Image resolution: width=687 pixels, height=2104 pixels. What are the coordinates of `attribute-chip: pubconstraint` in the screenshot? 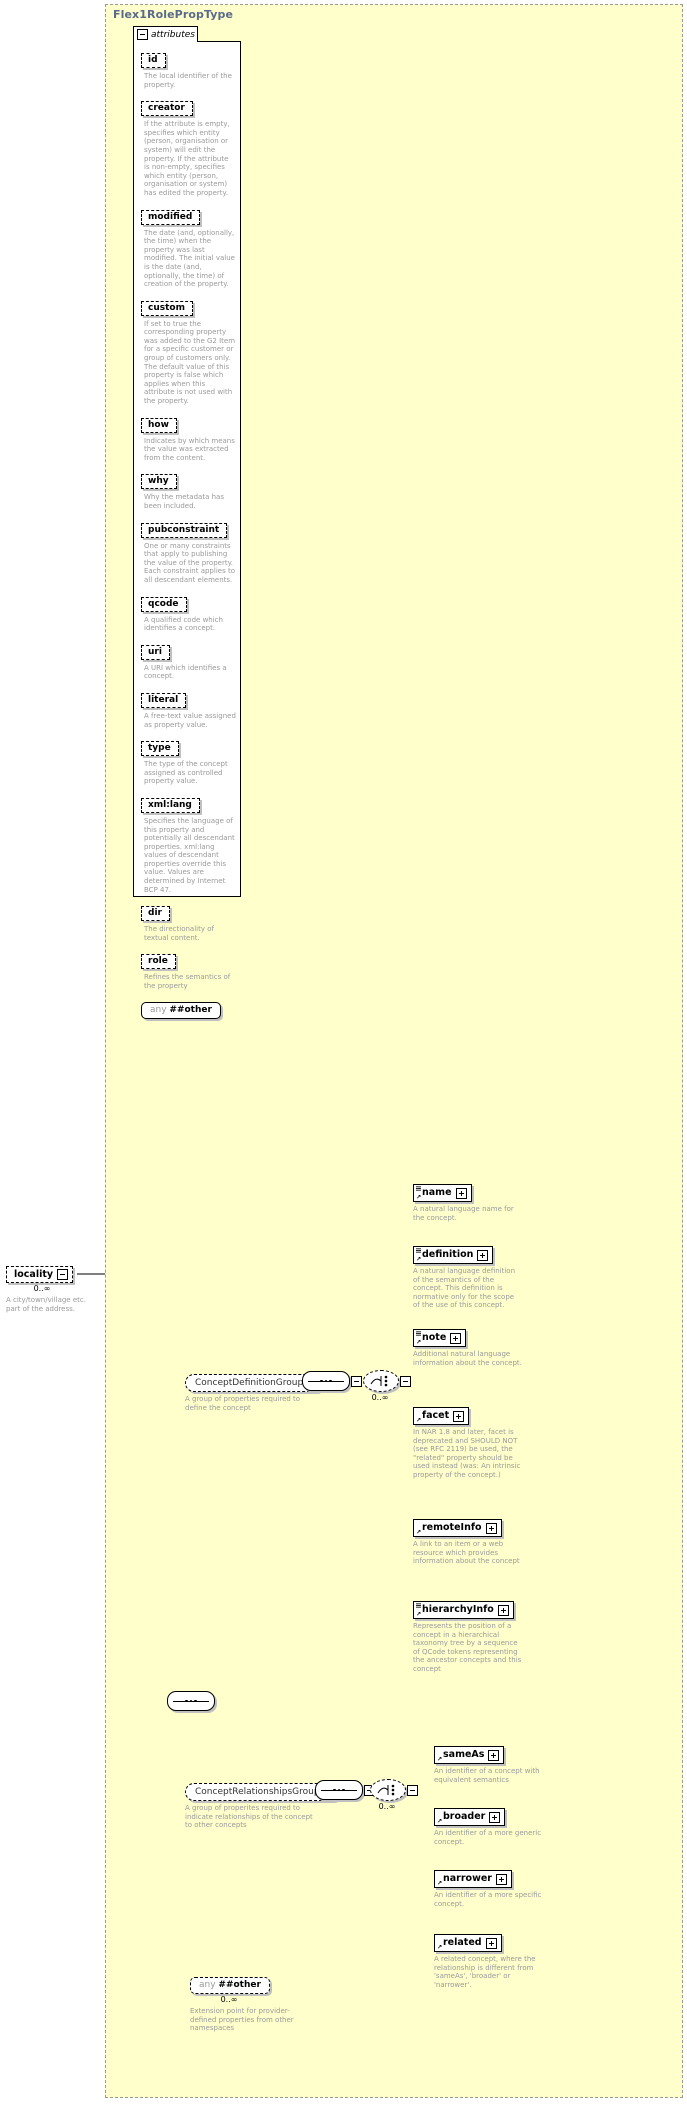 It's located at (184, 530).